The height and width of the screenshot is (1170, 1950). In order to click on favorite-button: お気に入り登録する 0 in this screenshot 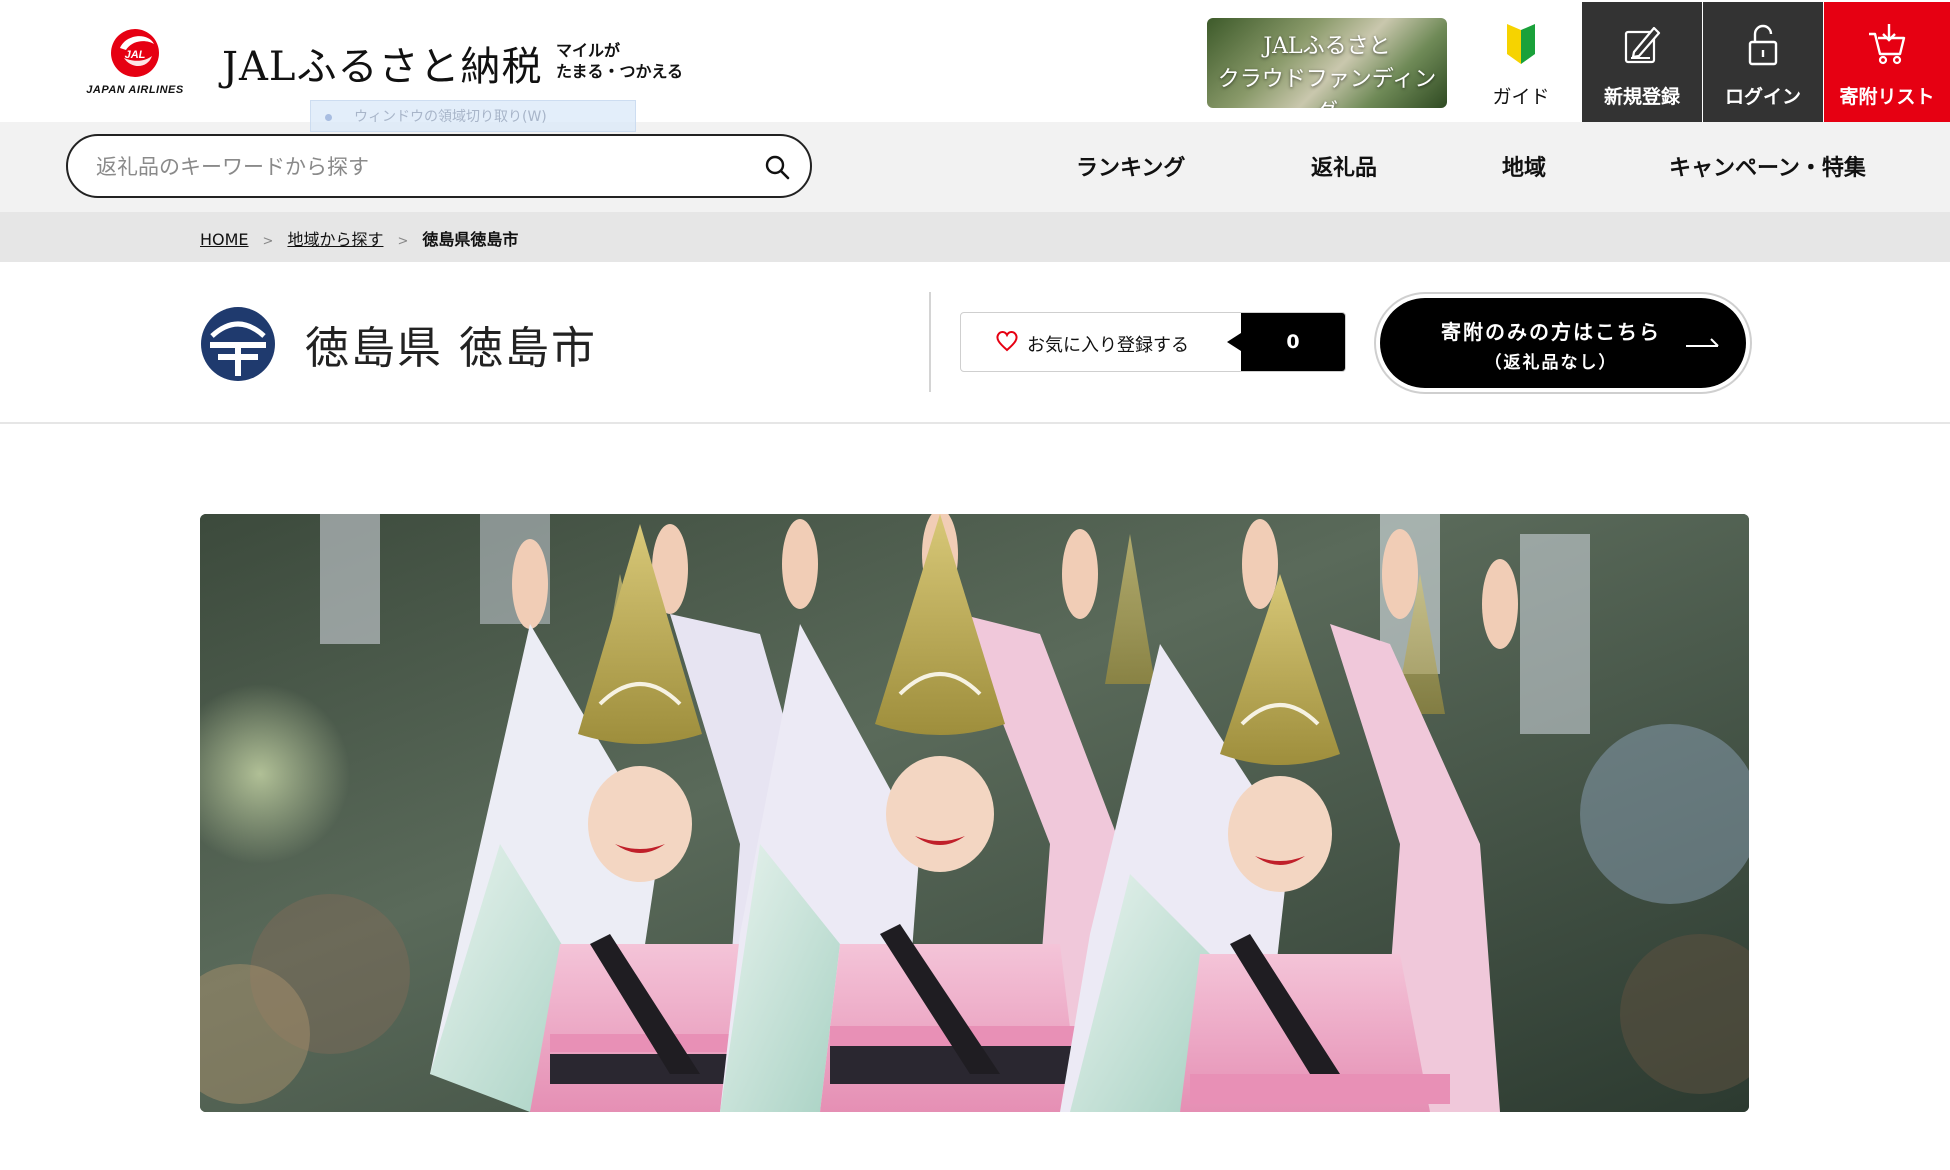, I will do `click(1153, 342)`.